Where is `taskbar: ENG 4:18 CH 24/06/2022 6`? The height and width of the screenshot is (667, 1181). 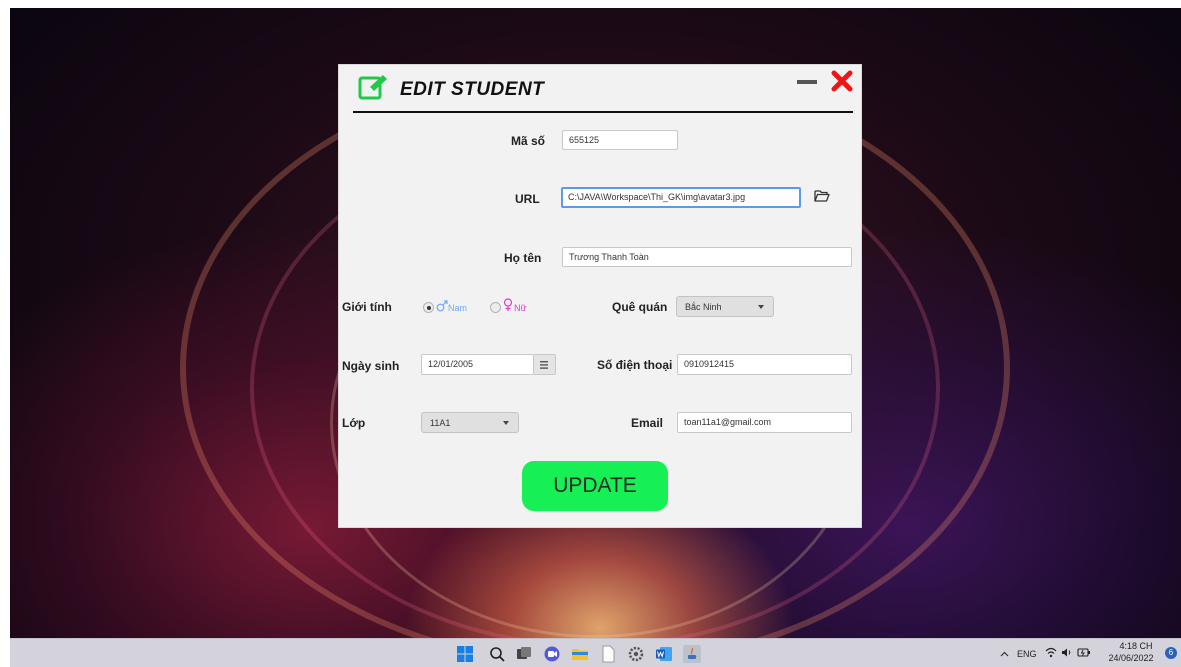 taskbar: ENG 4:18 CH 24/06/2022 6 is located at coordinates (595, 652).